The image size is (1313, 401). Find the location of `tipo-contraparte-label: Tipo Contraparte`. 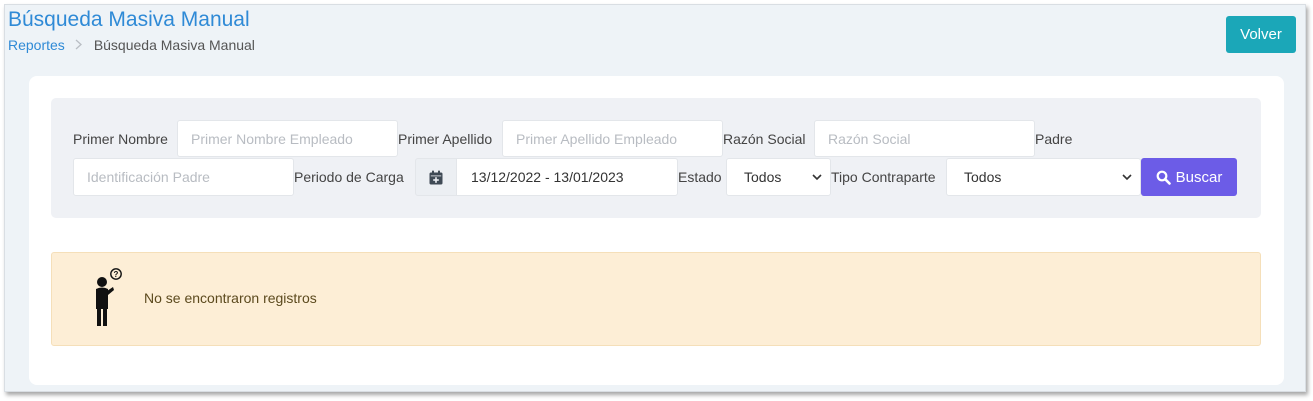

tipo-contraparte-label: Tipo Contraparte is located at coordinates (883, 177).